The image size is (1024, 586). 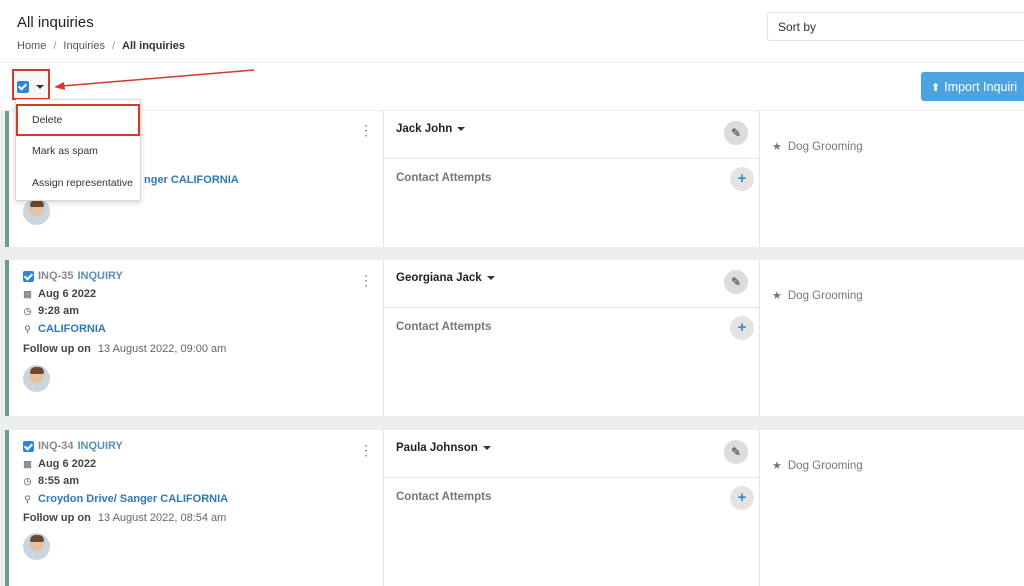 What do you see at coordinates (65, 329) in the screenshot?
I see `inquiry-location: ⚲ CALIFORNIA` at bounding box center [65, 329].